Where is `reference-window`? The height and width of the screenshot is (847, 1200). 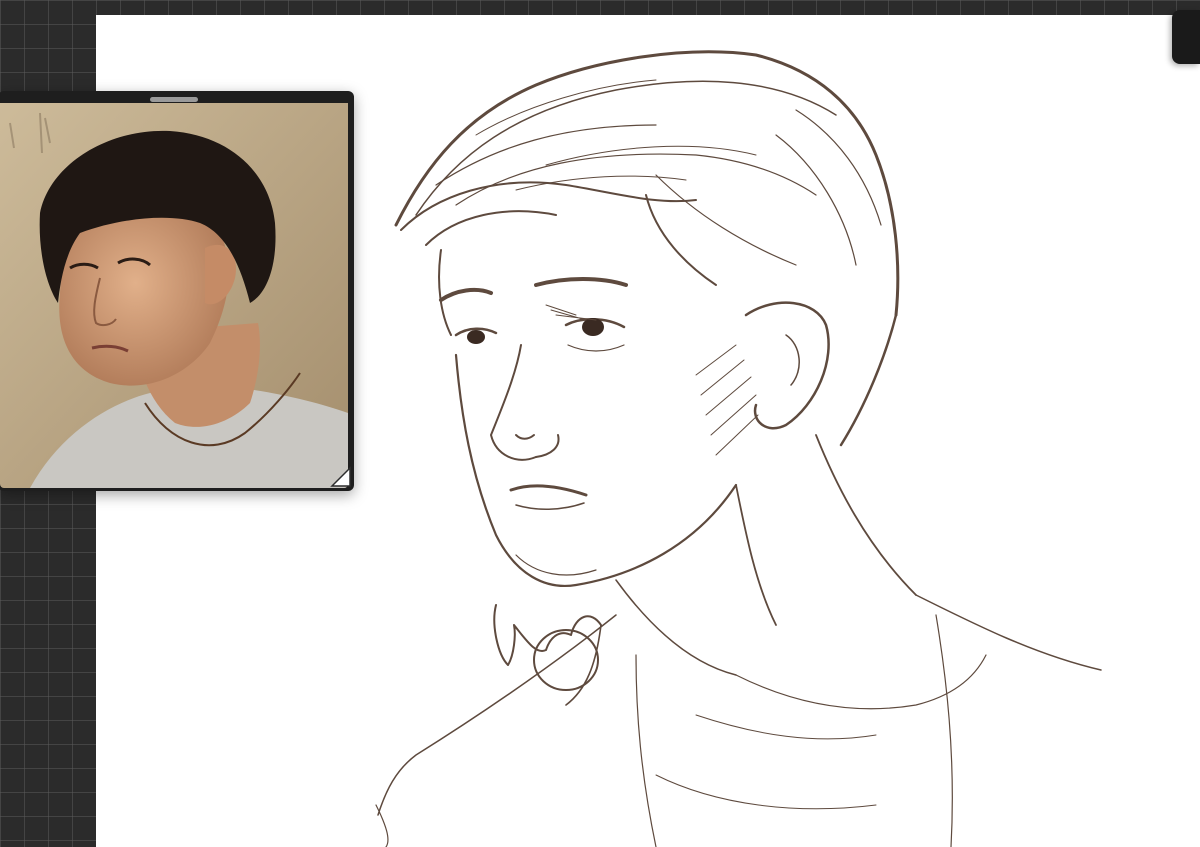 reference-window is located at coordinates (177, 291).